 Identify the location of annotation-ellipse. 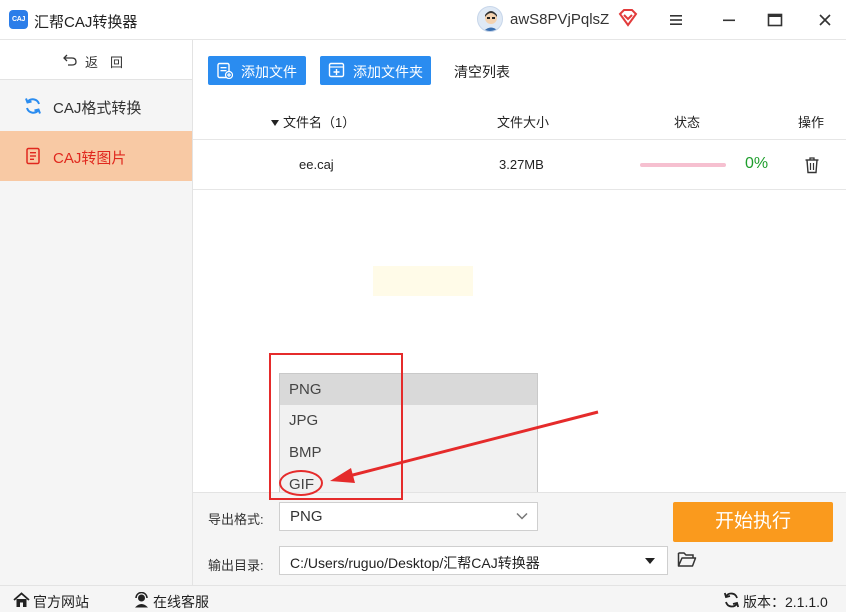
(301, 483).